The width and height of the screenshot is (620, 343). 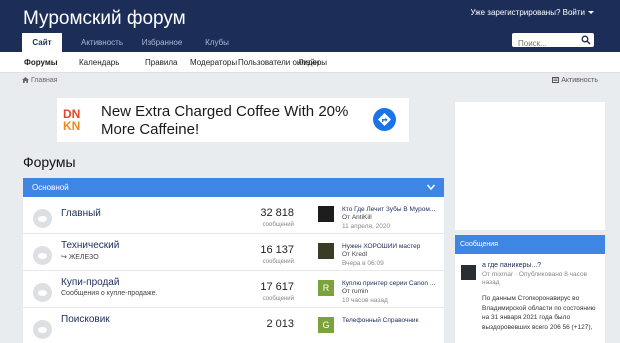 I want to click on last-post-date: Вчера в 06:09, so click(x=363, y=263).